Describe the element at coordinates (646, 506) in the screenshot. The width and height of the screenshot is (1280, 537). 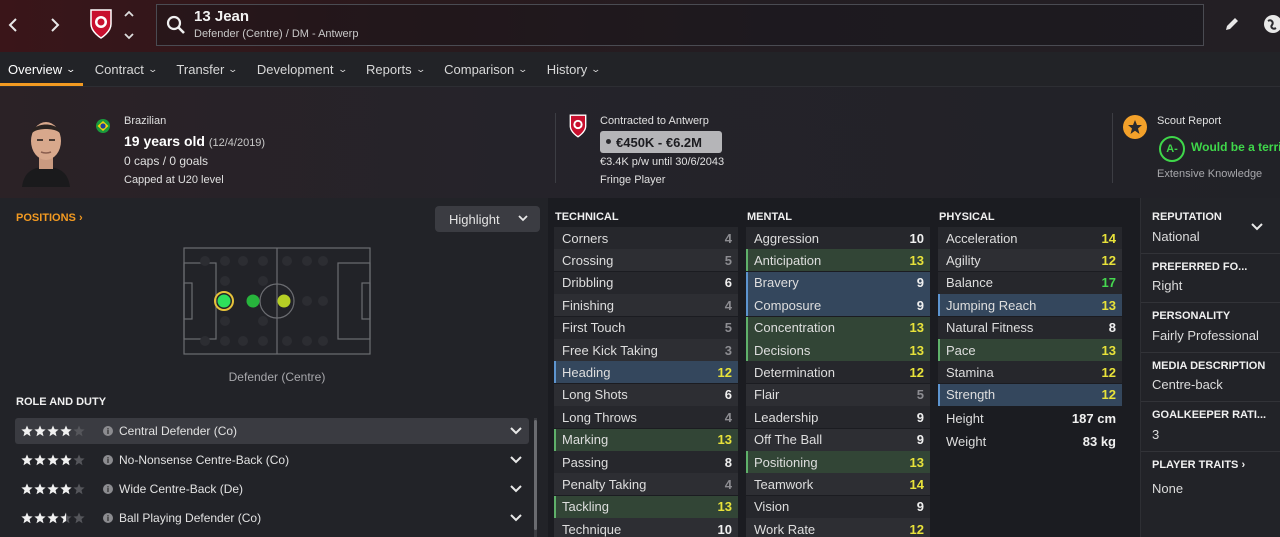
I see `attribute-row: Tackling 13` at that location.